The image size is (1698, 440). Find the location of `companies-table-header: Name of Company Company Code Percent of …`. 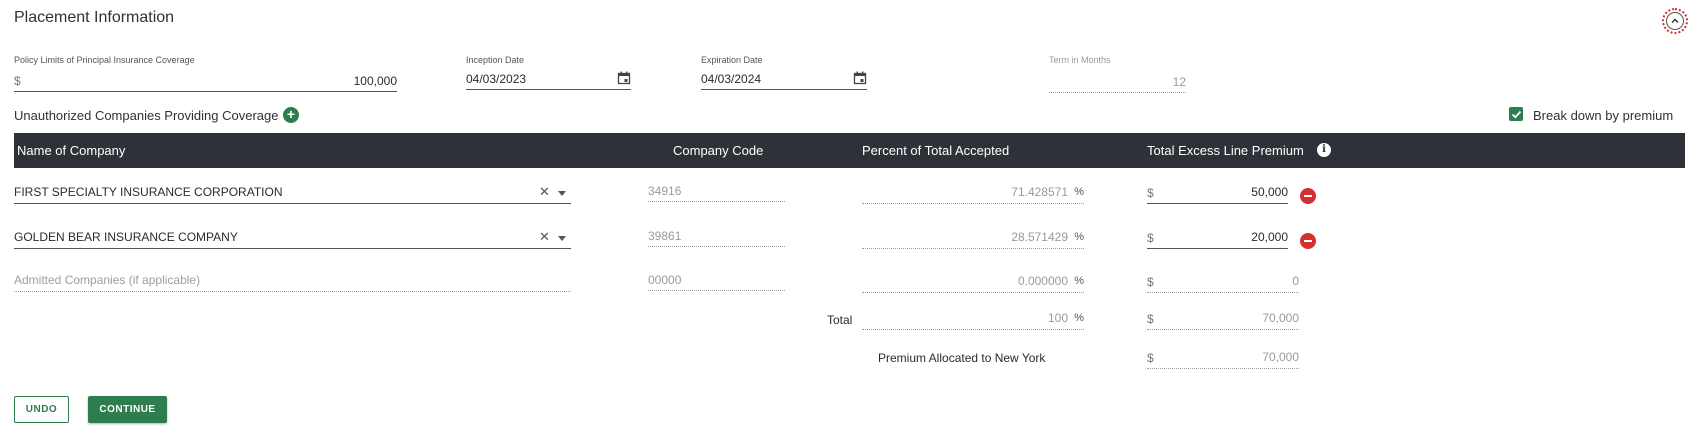

companies-table-header: Name of Company Company Code Percent of … is located at coordinates (849, 150).